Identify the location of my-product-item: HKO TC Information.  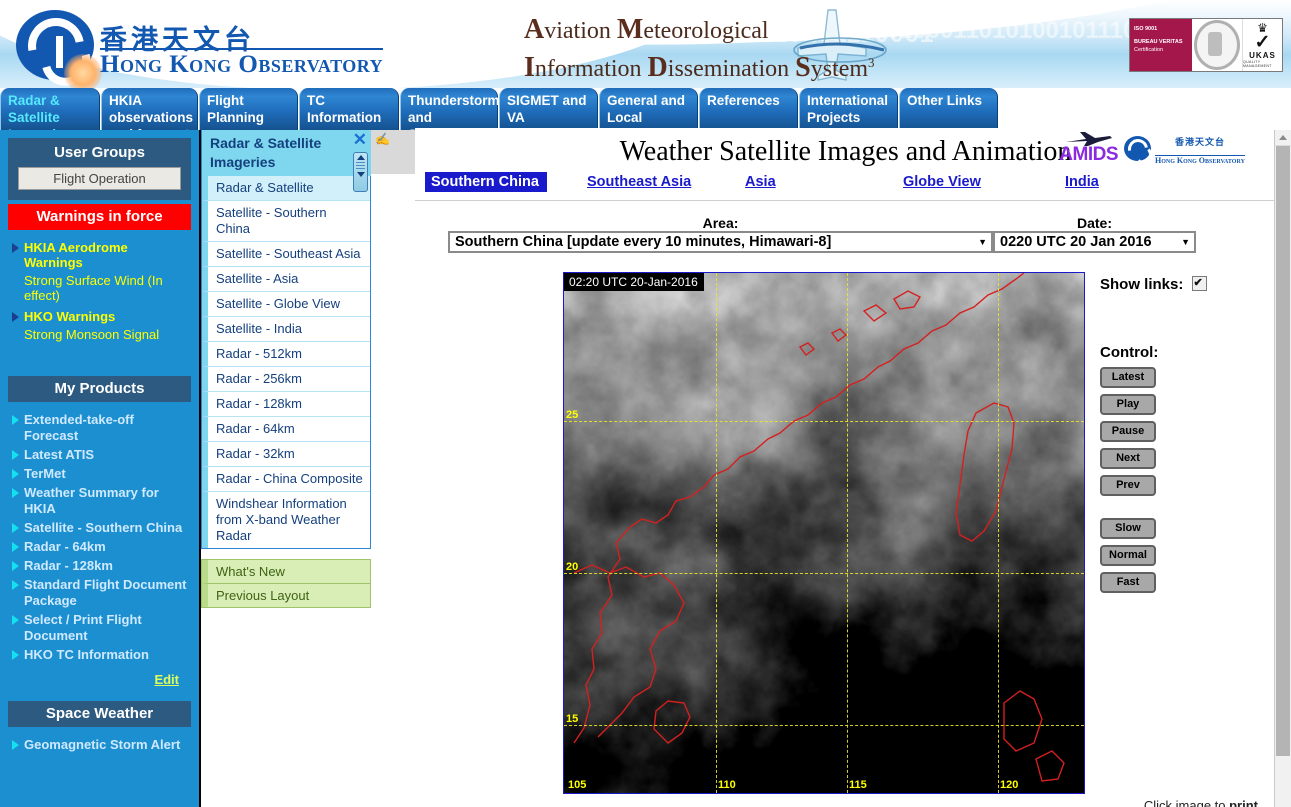
(99, 655).